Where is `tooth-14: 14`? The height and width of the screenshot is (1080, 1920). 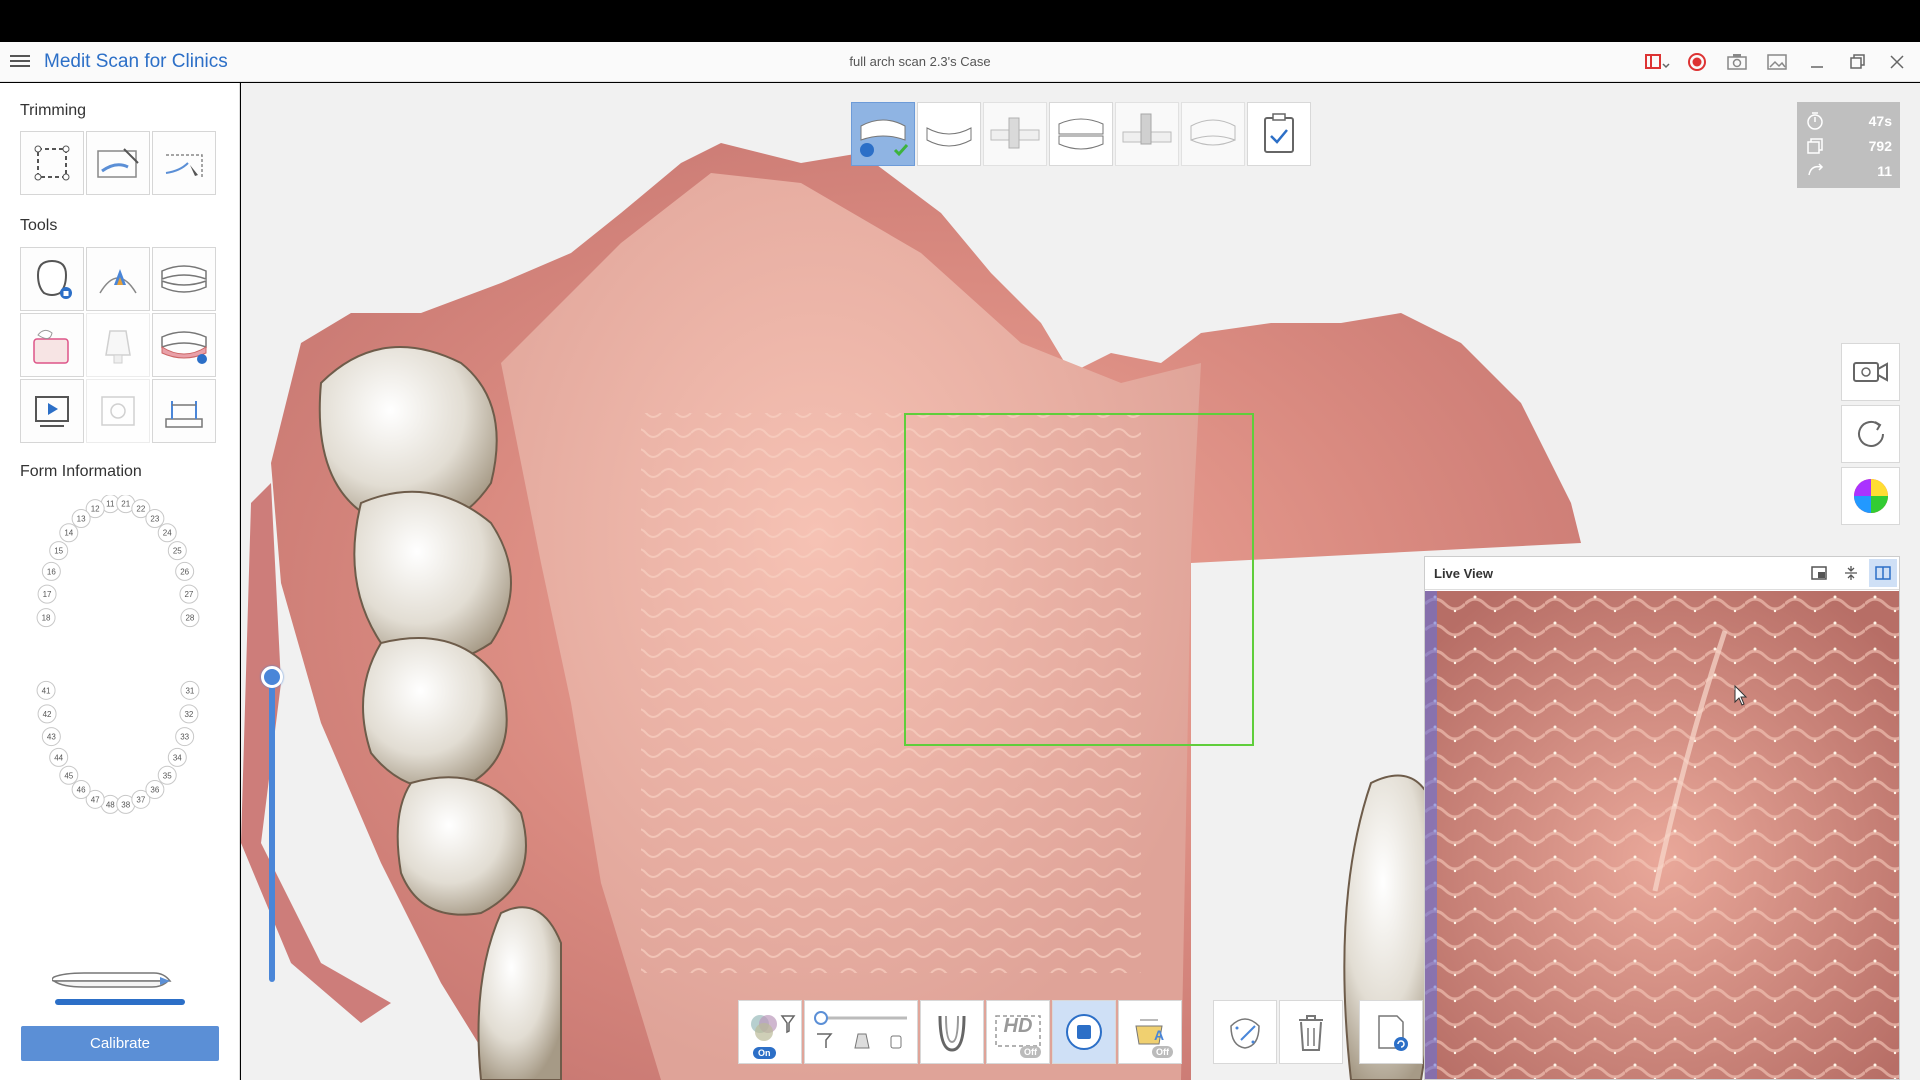
tooth-14: 14 is located at coordinates (69, 533).